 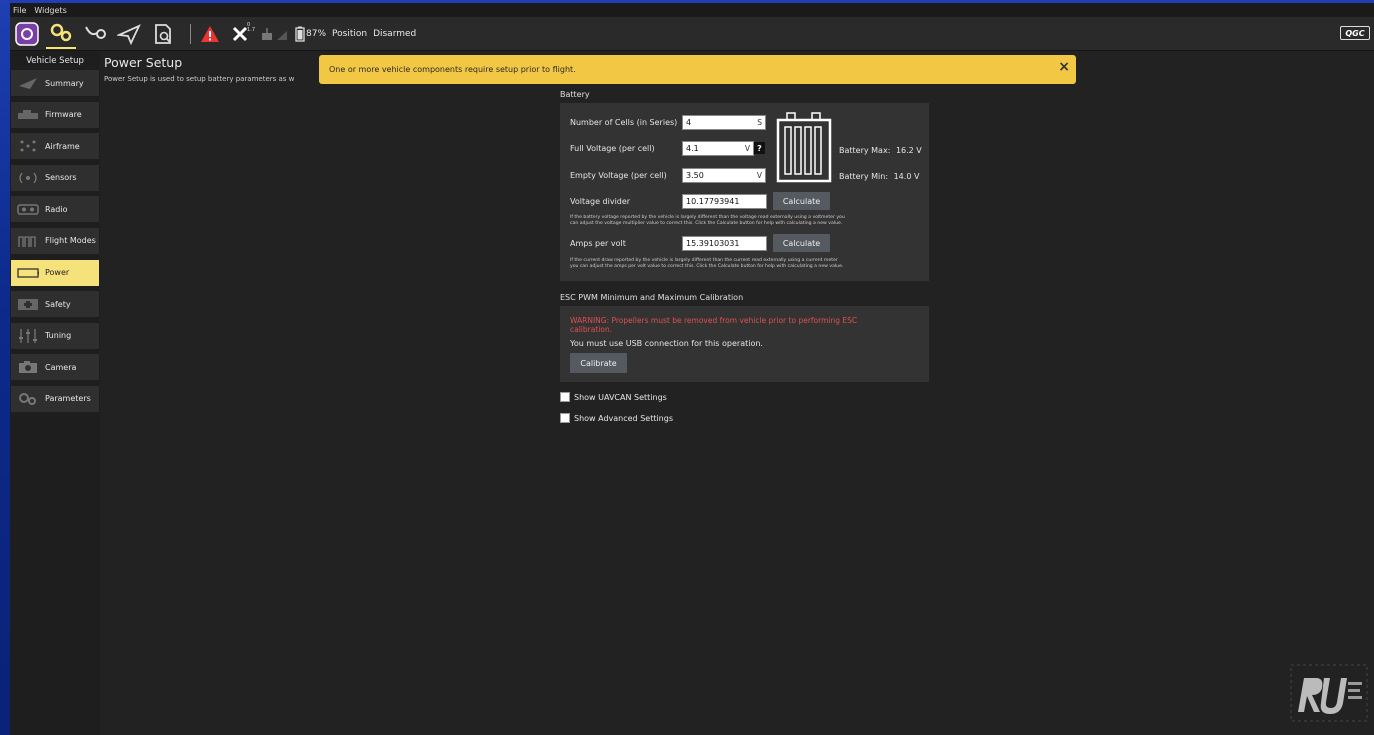 What do you see at coordinates (906, 176) in the screenshot?
I see `battery-min-value: 14.0 V` at bounding box center [906, 176].